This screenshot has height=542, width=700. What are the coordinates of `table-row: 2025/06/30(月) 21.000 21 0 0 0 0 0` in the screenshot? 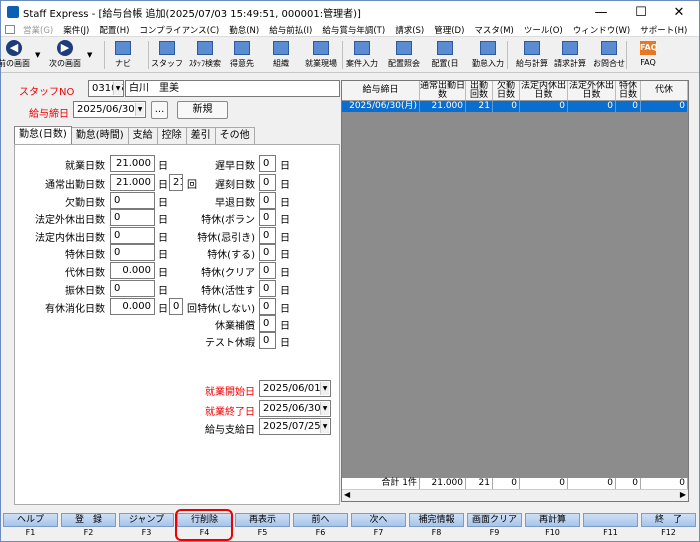 It's located at (515, 106).